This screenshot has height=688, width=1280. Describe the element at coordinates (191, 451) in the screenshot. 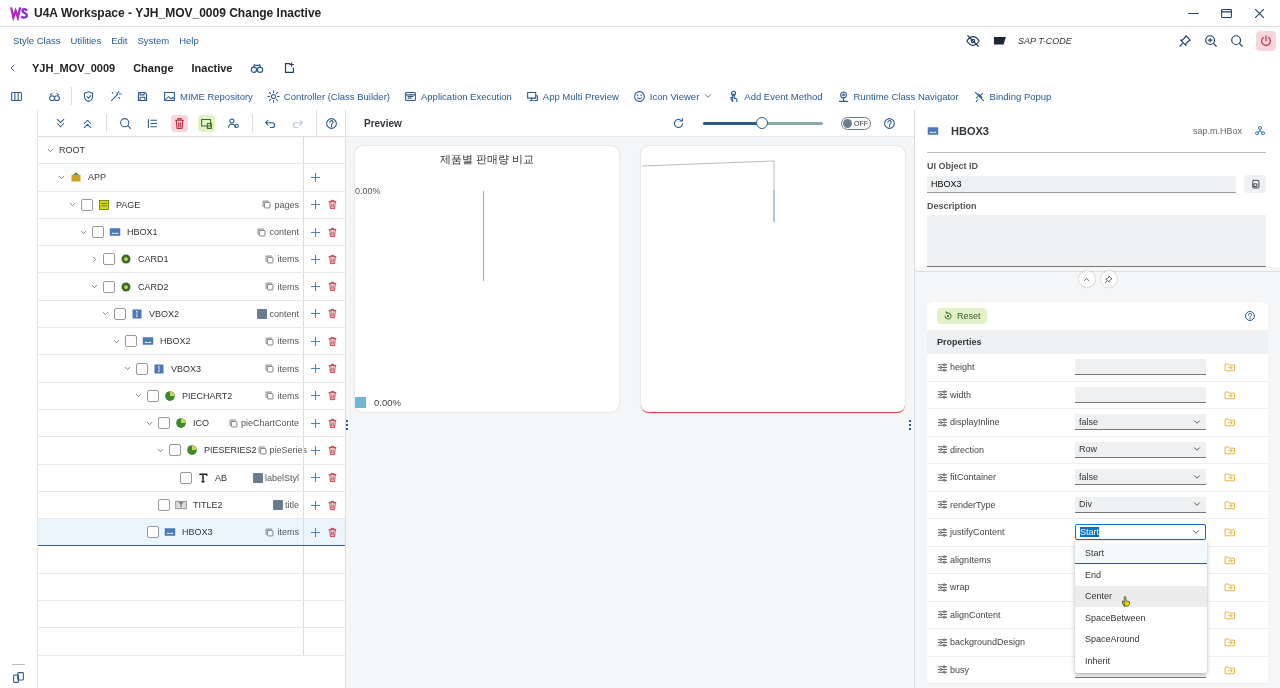

I see `tree-row: PIESERIES2 pieSeries` at that location.